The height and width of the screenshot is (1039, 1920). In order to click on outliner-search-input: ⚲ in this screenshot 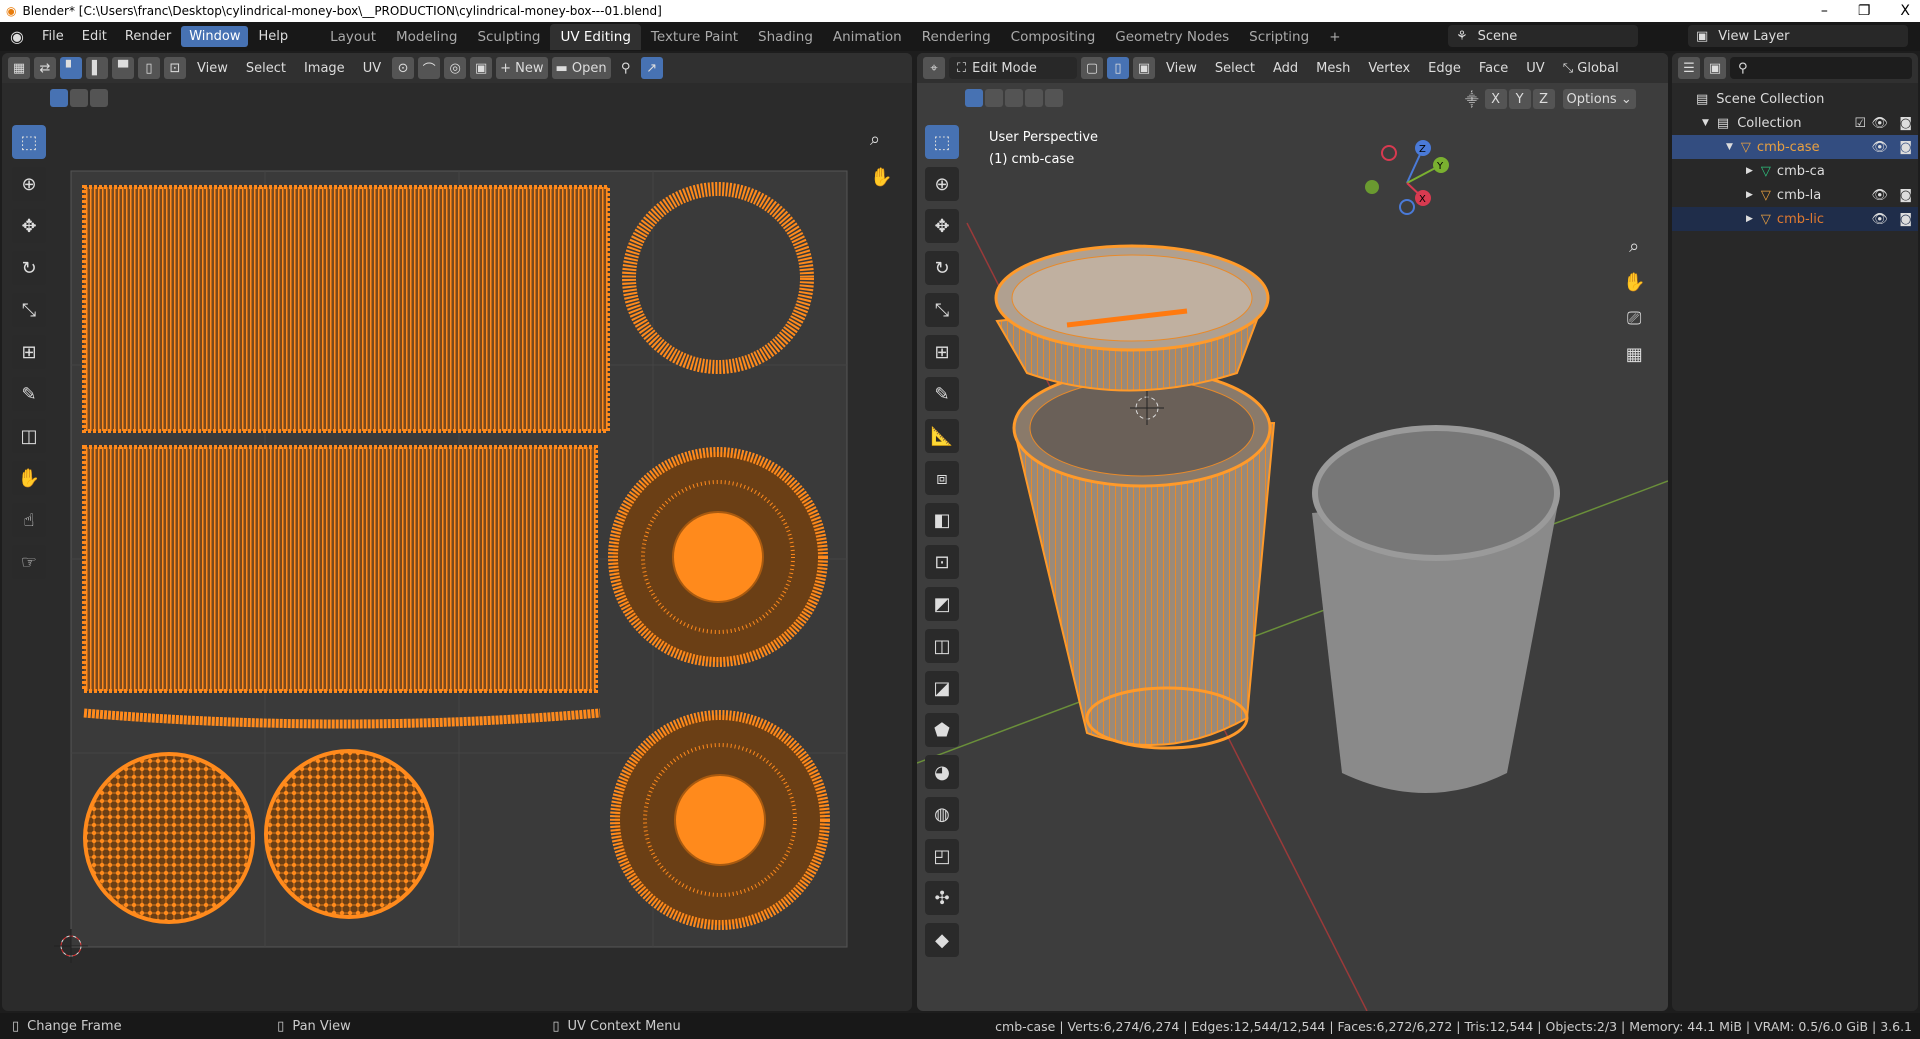, I will do `click(1821, 68)`.